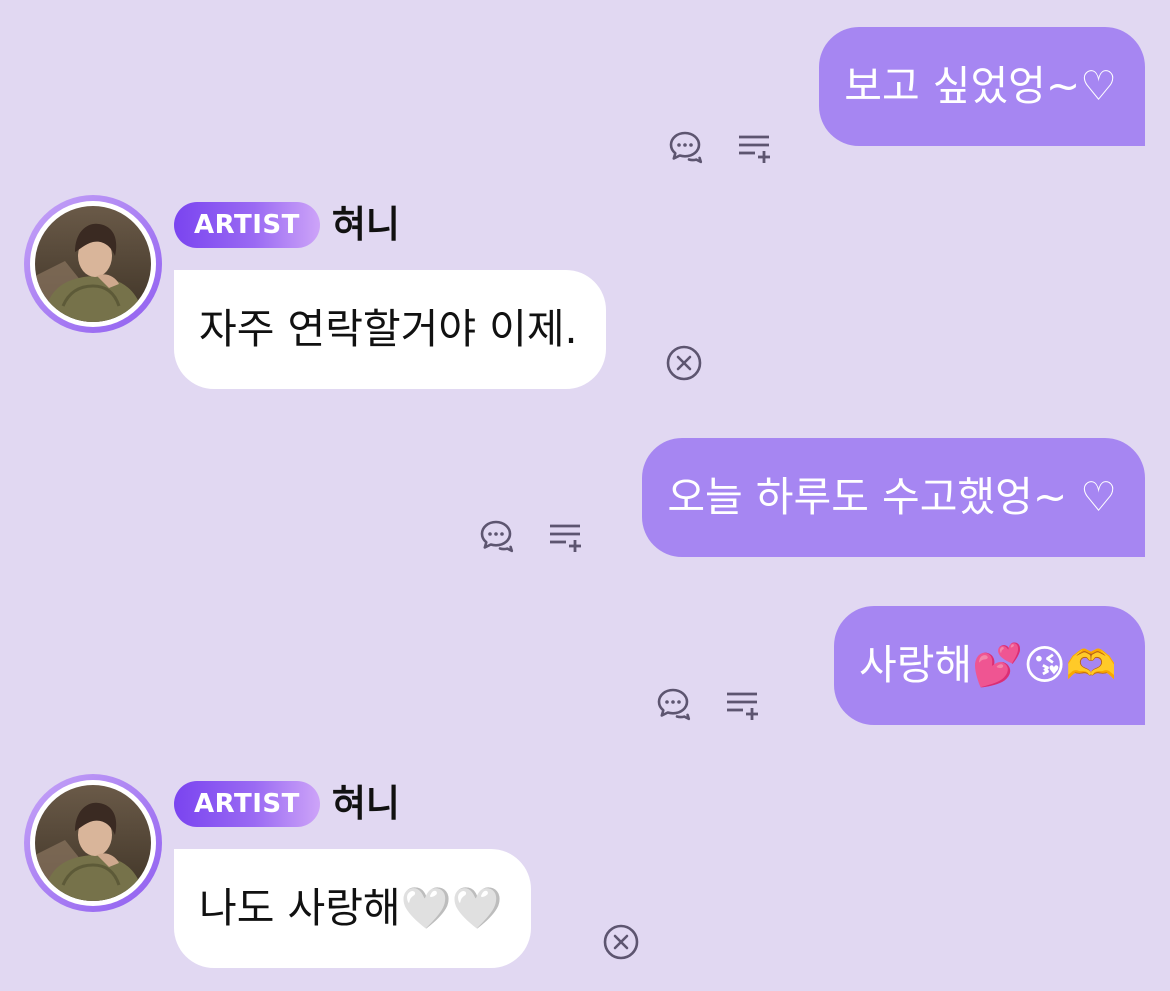 This screenshot has width=1170, height=991. Describe the element at coordinates (989, 665) in the screenshot. I see `fan-message-bubble: 사랑해💕😘🫶` at that location.